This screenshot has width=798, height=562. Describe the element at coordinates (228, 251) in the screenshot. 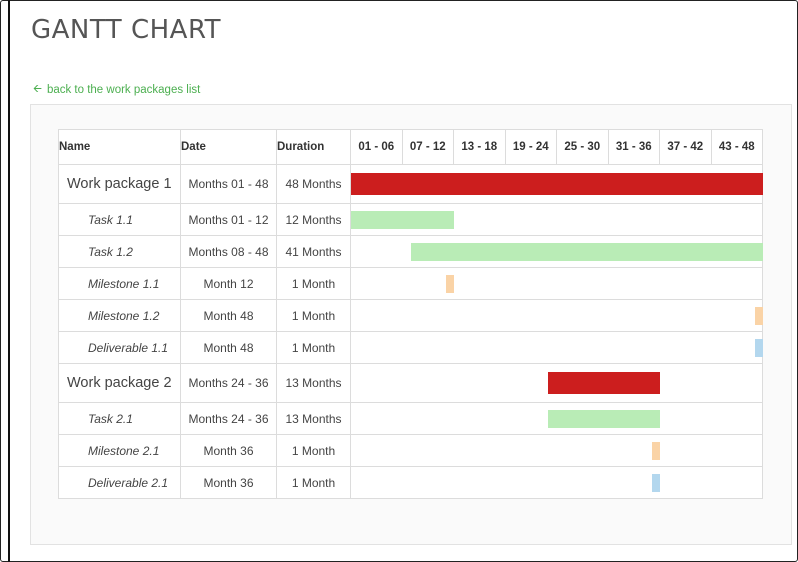

I see `row-date: Months 08 - 48` at that location.